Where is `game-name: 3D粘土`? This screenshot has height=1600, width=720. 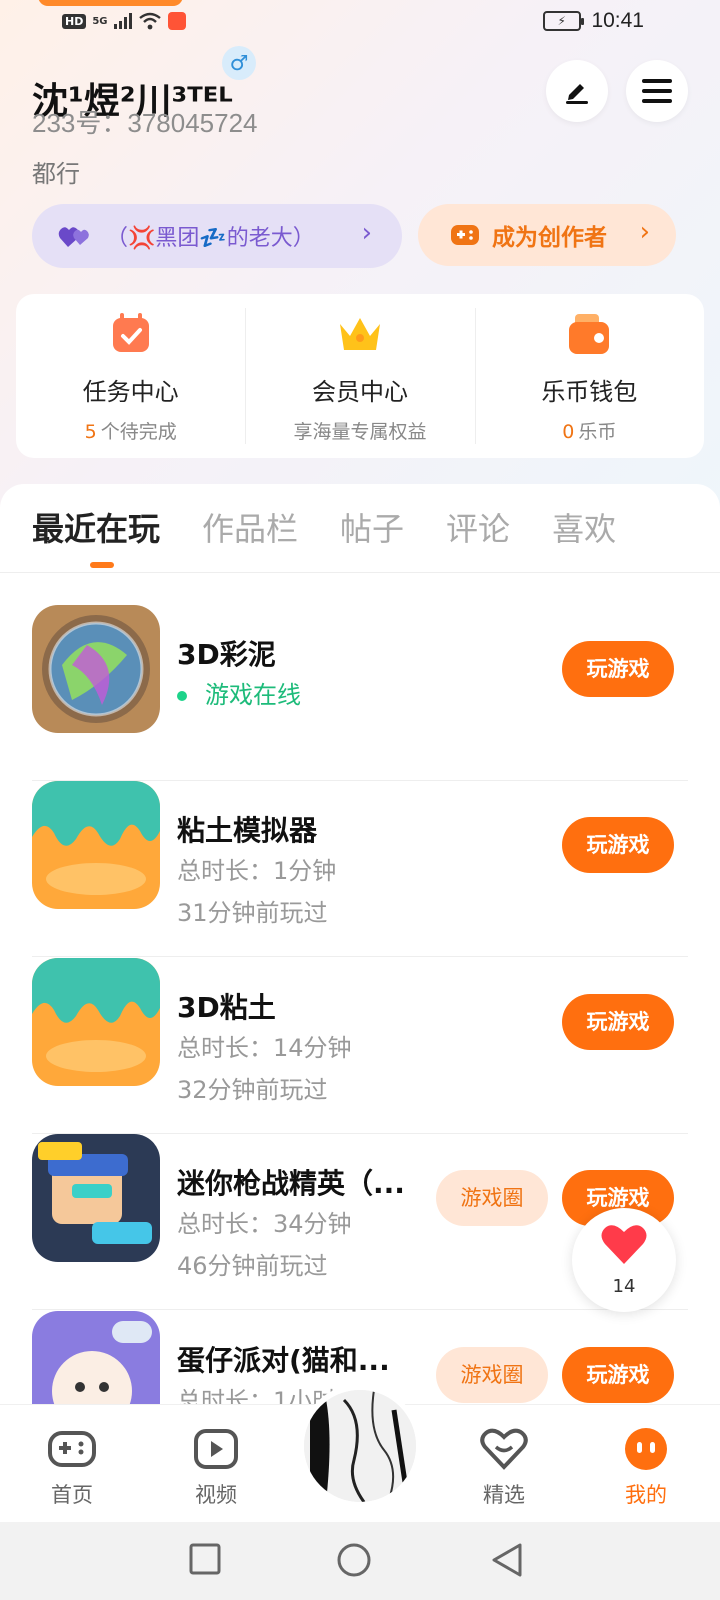
game-name: 3D粘土 is located at coordinates (226, 1007).